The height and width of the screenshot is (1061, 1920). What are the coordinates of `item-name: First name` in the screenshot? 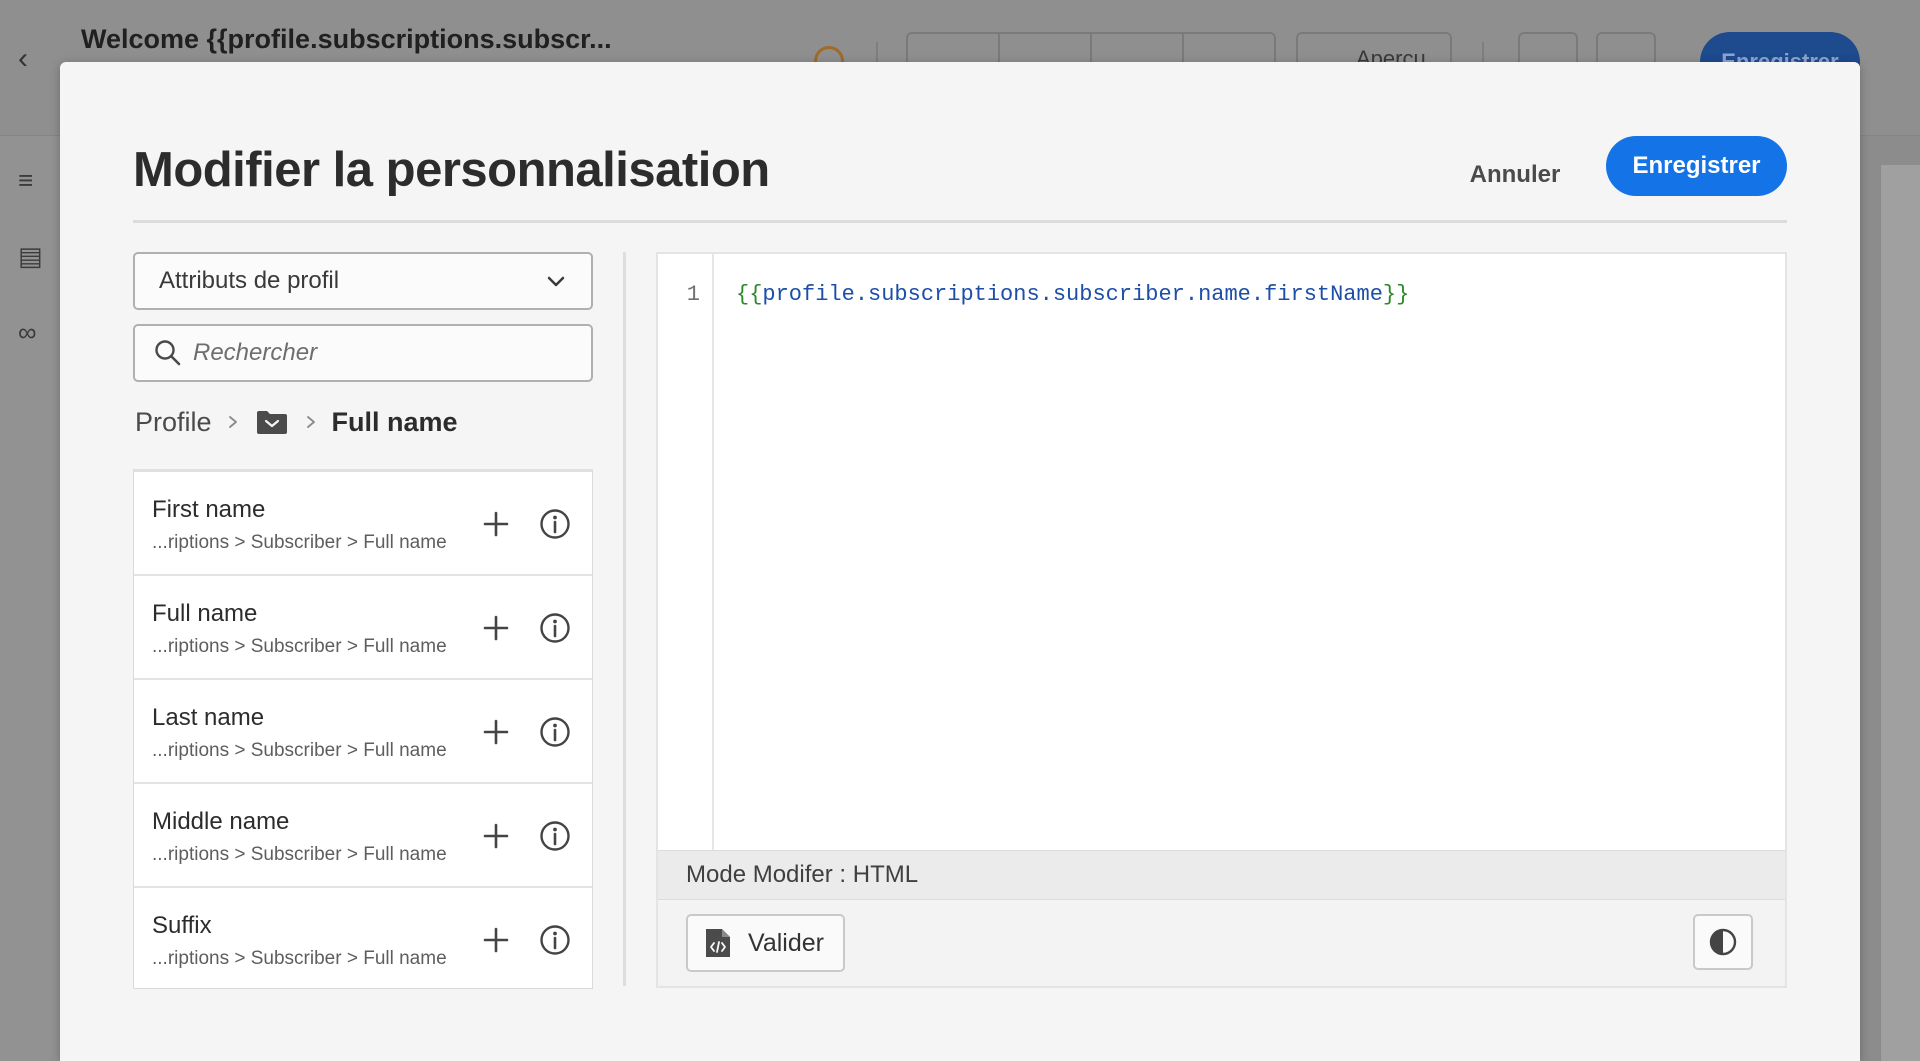 It's located at (209, 509).